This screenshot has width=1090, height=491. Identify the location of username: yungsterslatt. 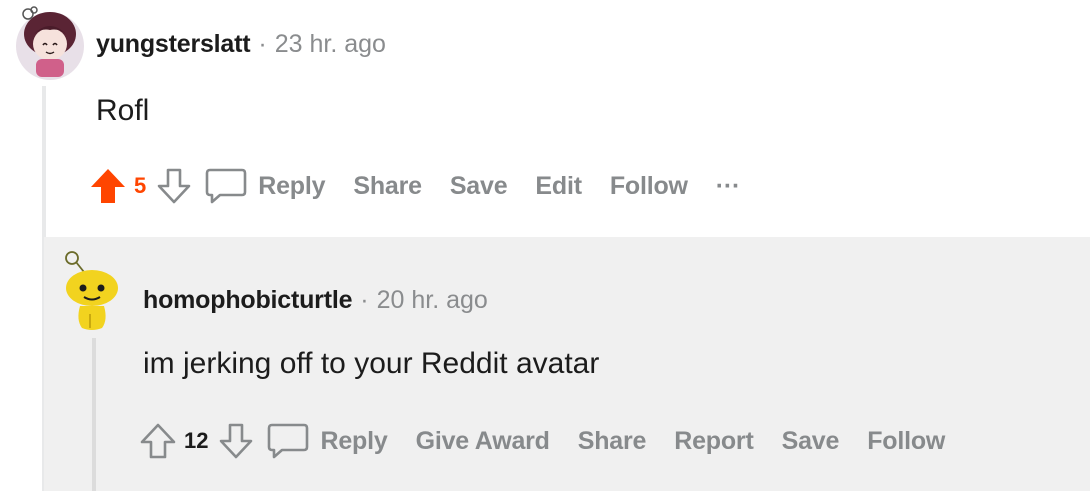
(173, 44).